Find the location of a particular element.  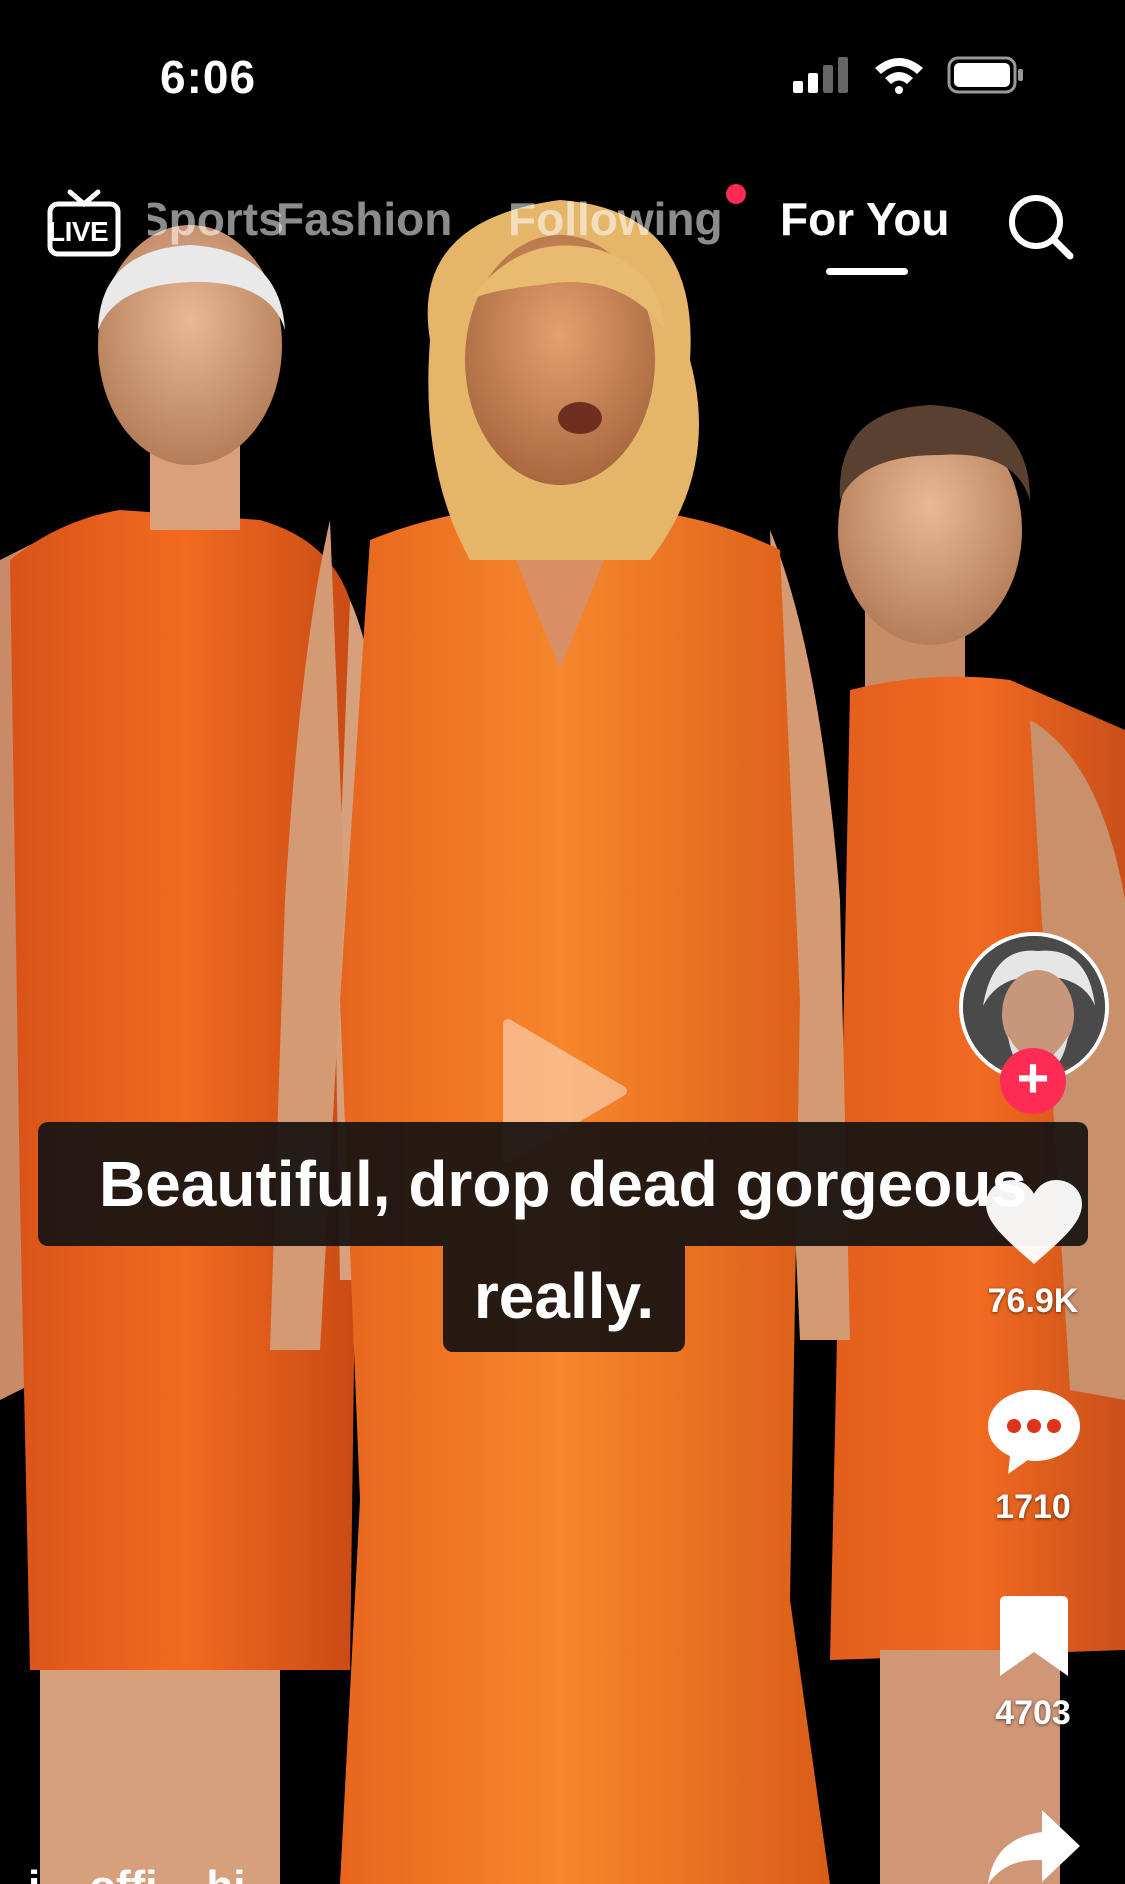

active-tab-indicator is located at coordinates (867, 271).